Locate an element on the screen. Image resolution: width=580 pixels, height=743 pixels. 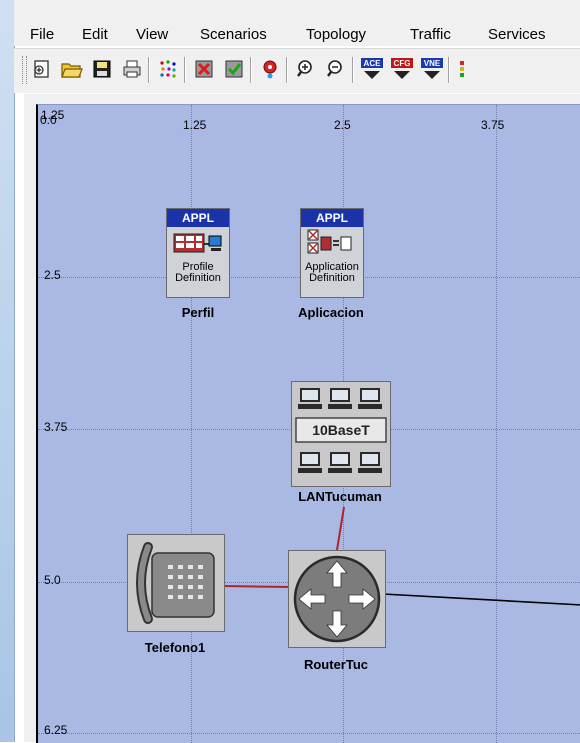
svg-text: VNE is located at coordinates (432, 63).